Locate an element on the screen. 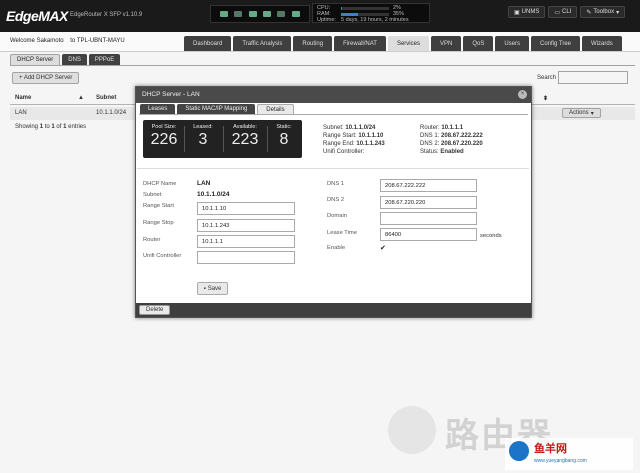  dns1-input: 208.67.222.222 is located at coordinates (428, 185).